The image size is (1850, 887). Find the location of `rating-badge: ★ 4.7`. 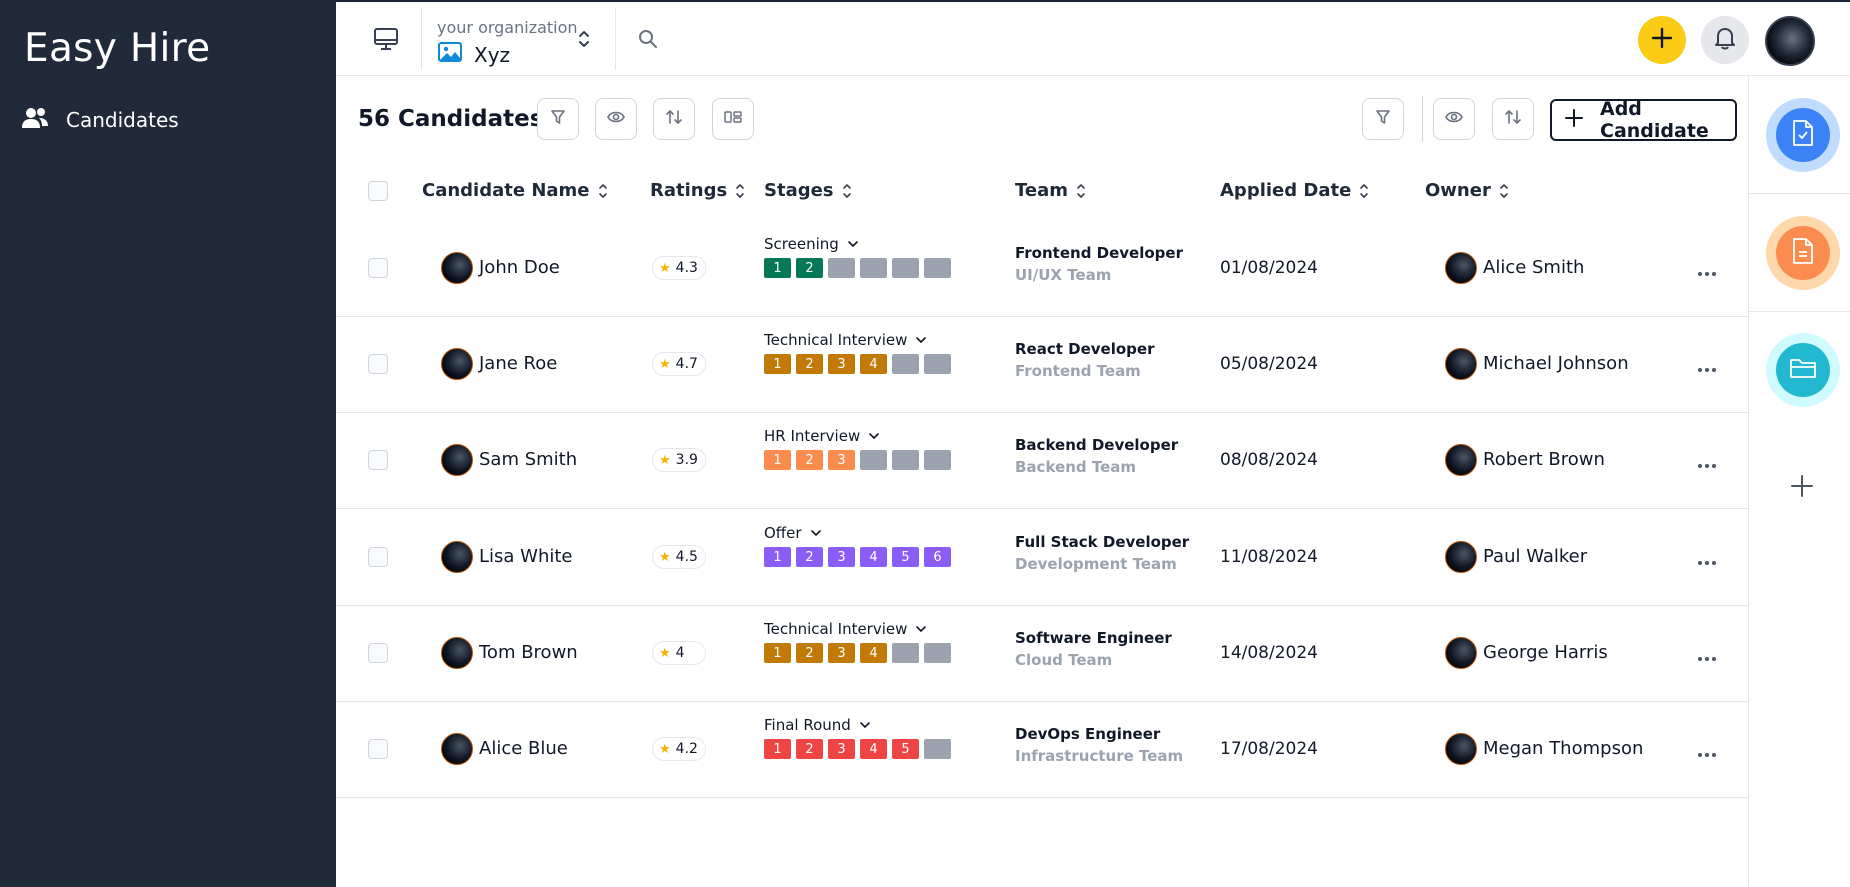

rating-badge: ★ 4.7 is located at coordinates (679, 364).